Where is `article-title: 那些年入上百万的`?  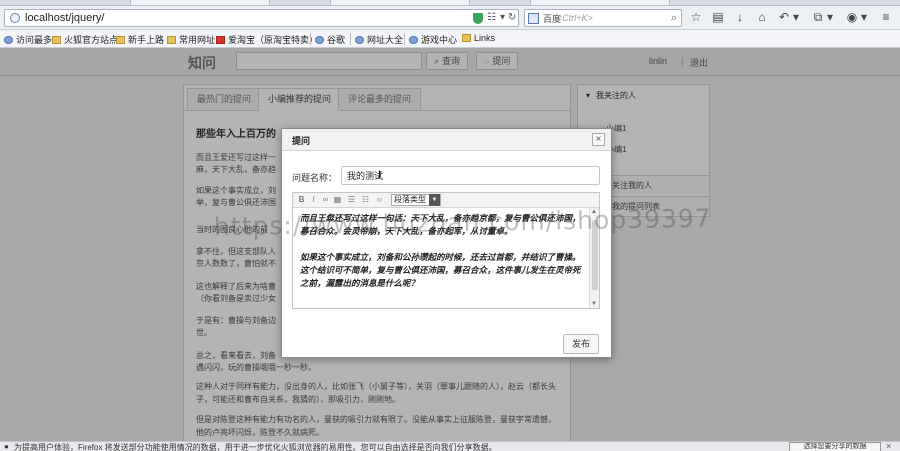 article-title: 那些年入上百万的 is located at coordinates (236, 132).